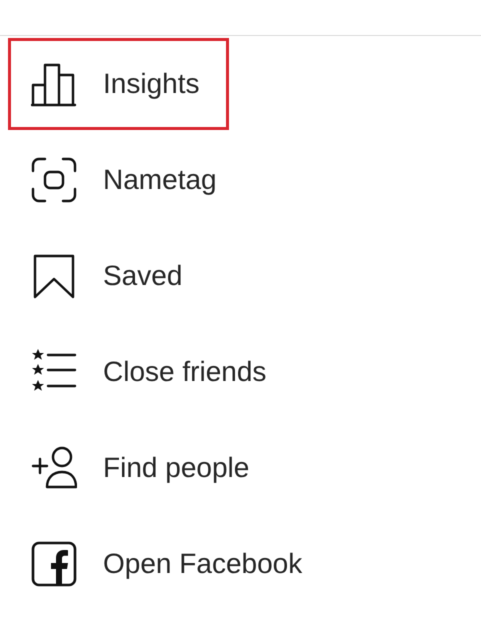 This screenshot has height=637, width=481. I want to click on bar-chart-icon, so click(54, 84).